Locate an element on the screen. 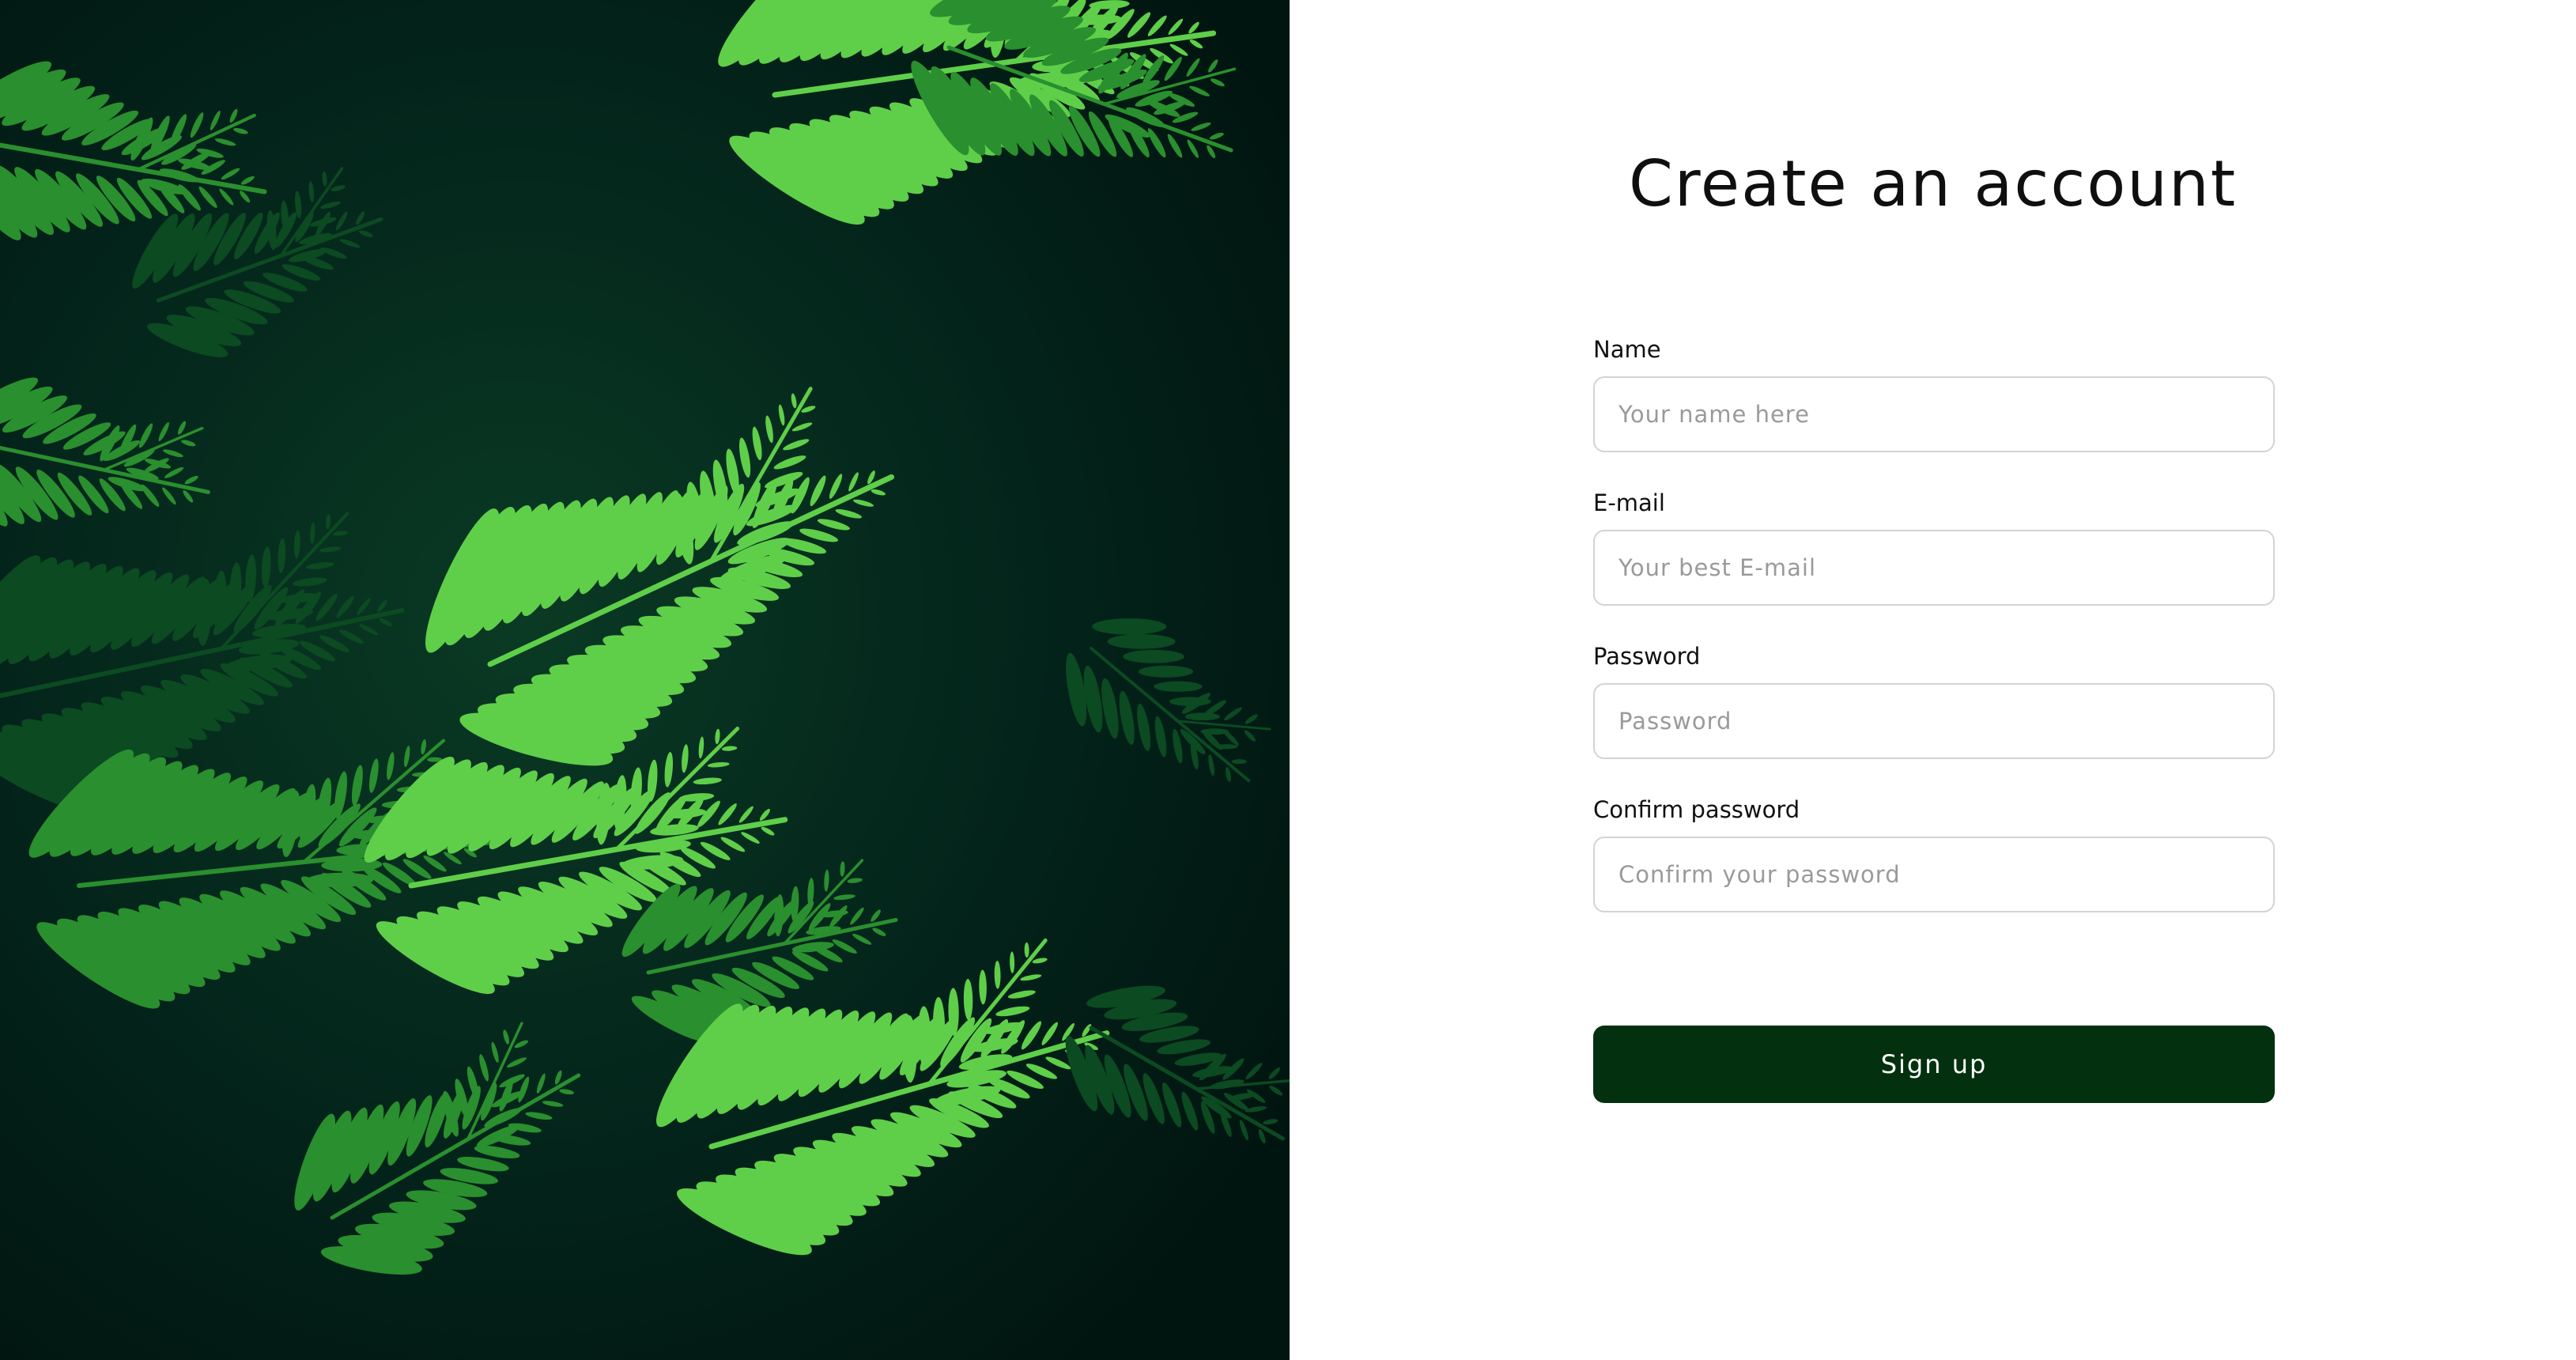  password-label: Password is located at coordinates (1647, 656).